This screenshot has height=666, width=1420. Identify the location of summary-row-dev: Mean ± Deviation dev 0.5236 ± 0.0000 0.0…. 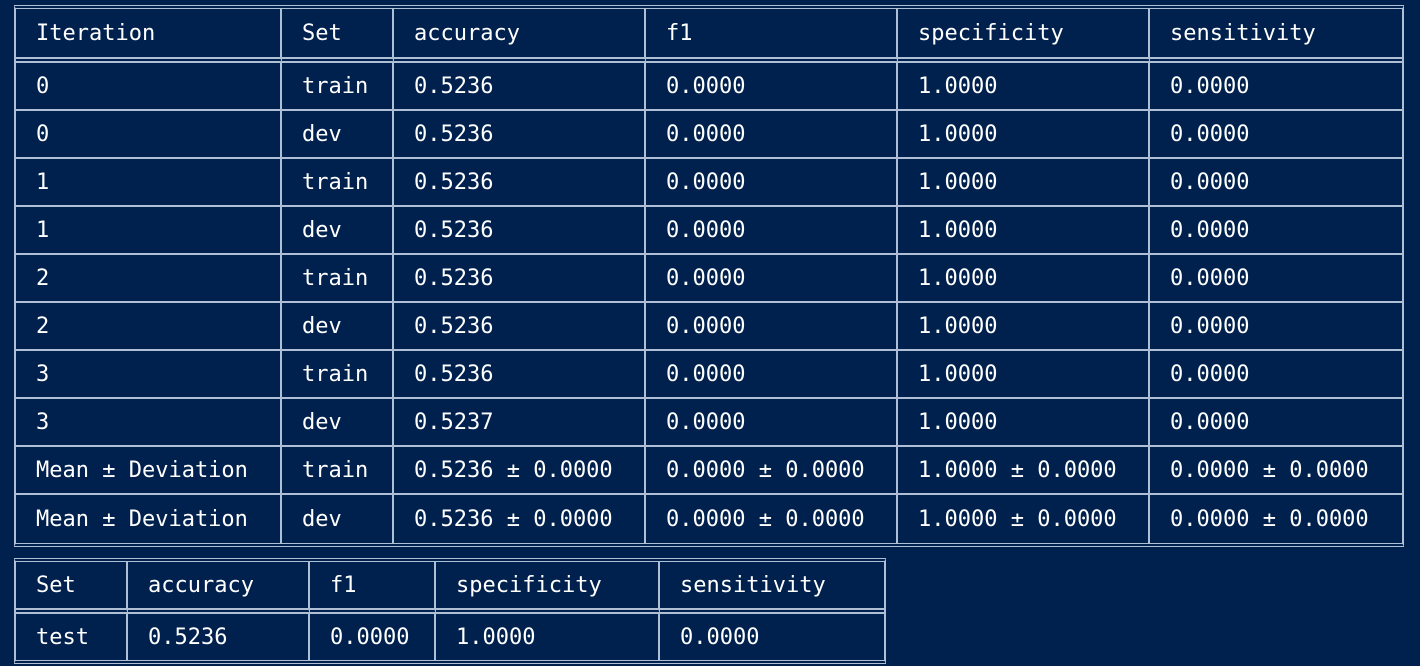
(709, 519).